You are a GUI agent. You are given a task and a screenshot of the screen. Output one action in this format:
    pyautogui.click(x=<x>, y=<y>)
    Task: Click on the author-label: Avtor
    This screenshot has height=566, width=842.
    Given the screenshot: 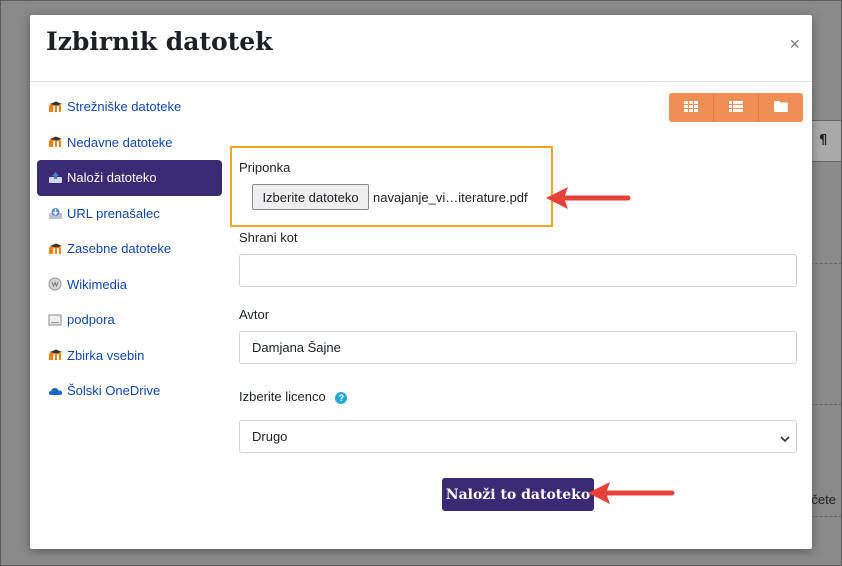 What is the action you would take?
    pyautogui.click(x=254, y=314)
    